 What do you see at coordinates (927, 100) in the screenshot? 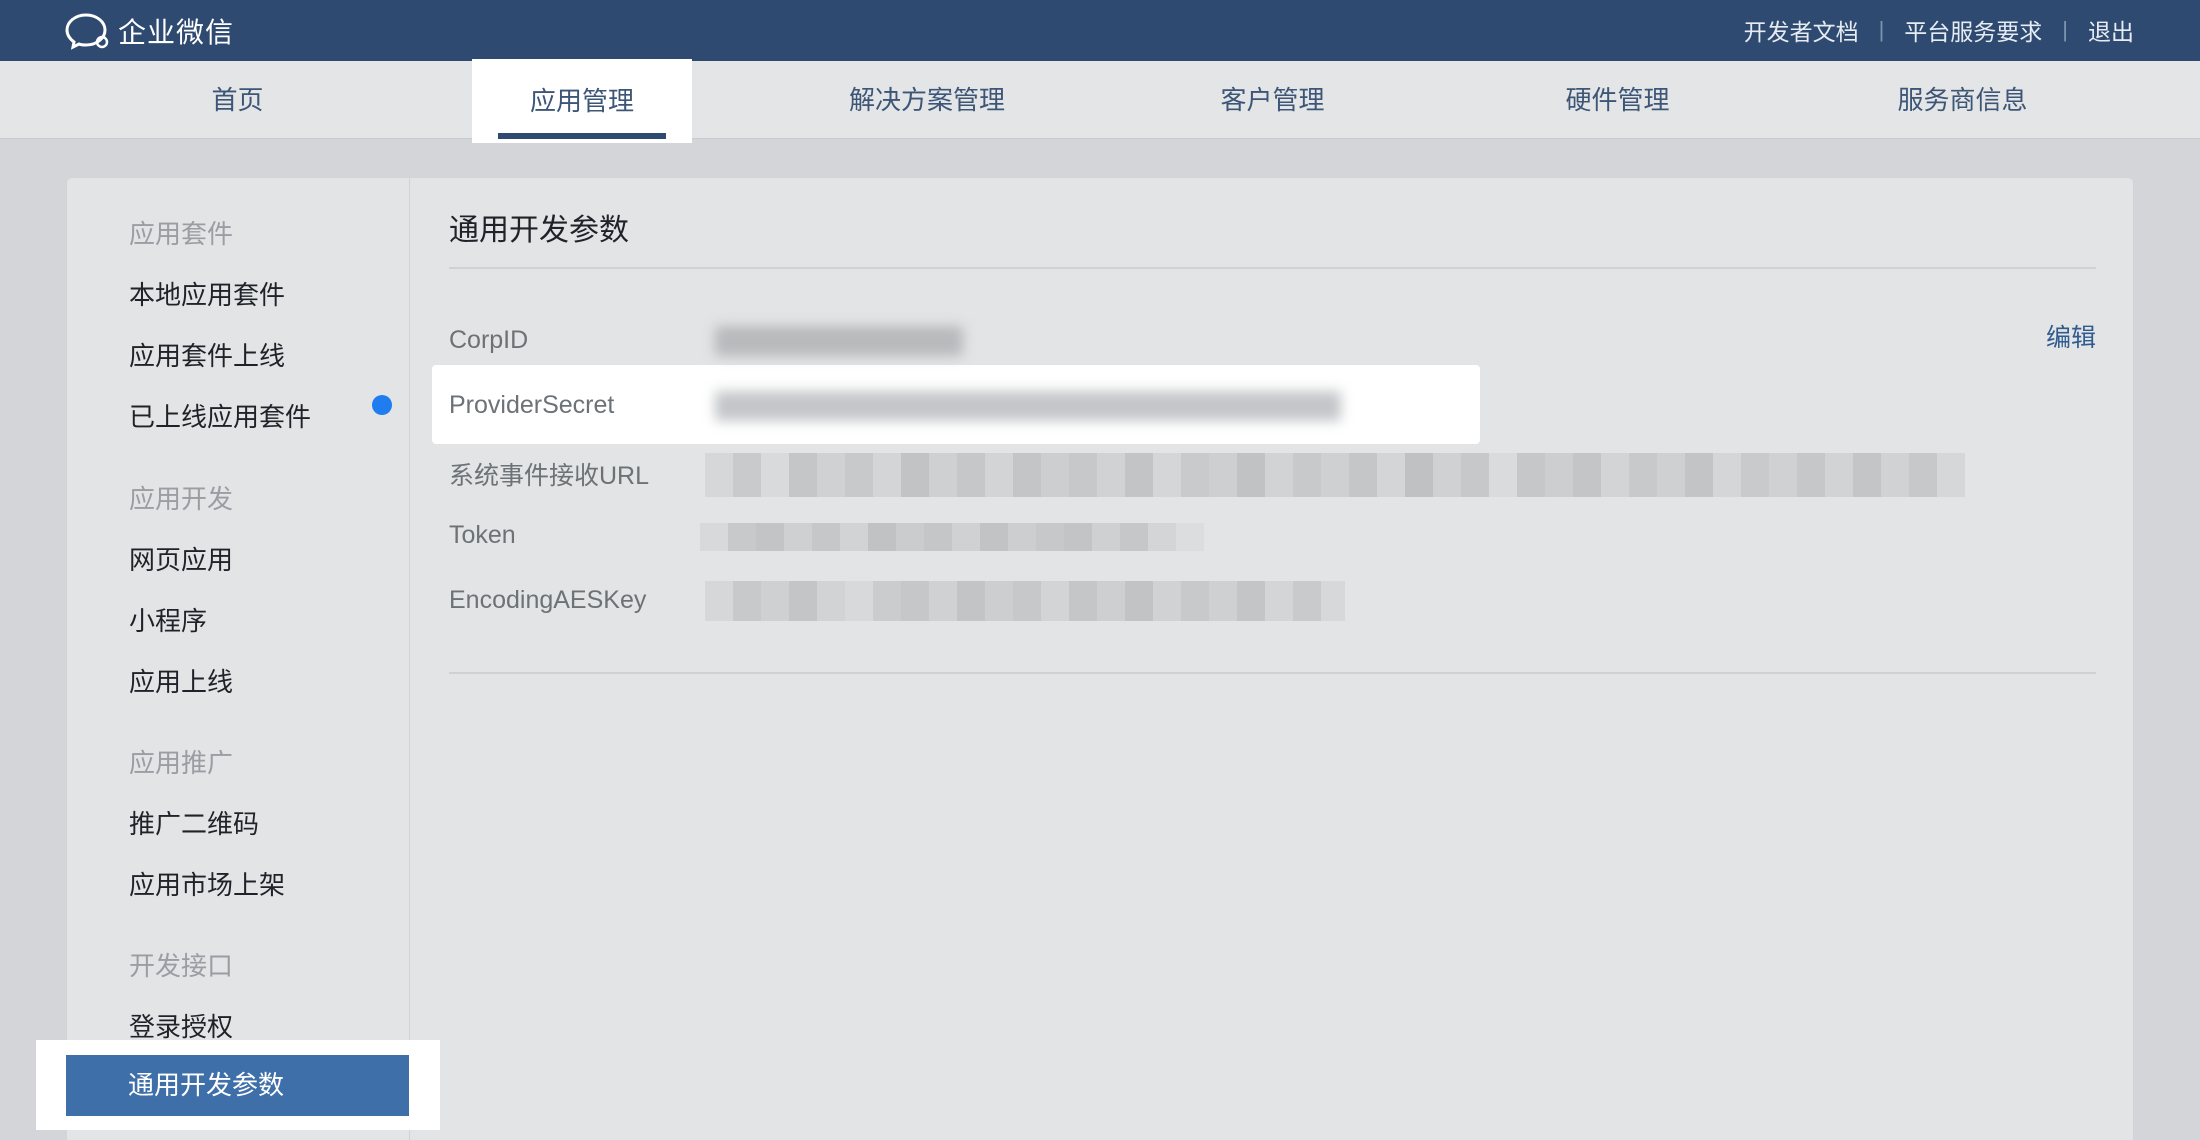
I see `tab-solution-management: 解决方案管理` at bounding box center [927, 100].